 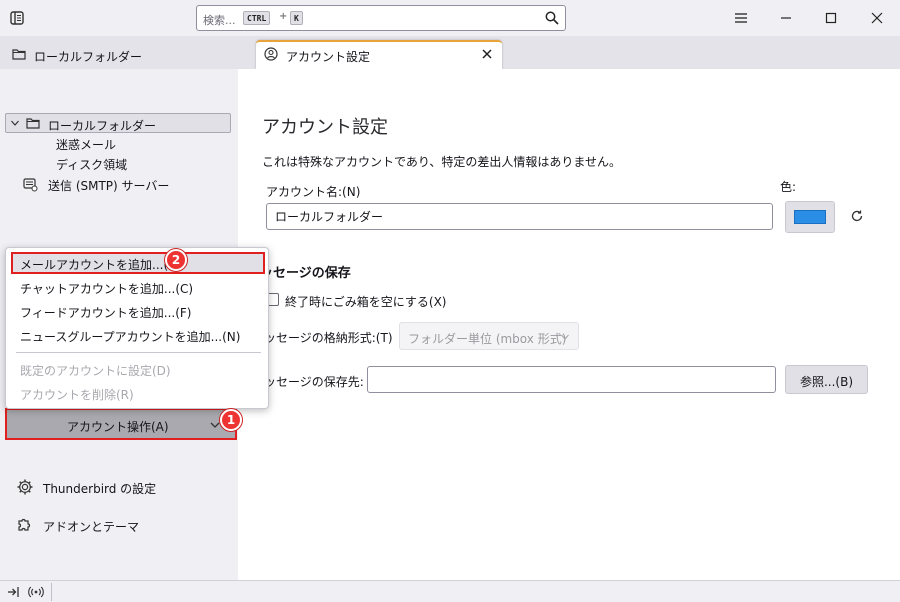 What do you see at coordinates (106, 313) in the screenshot?
I see `menu-item-label: フィードアカウントを追加...(F)` at bounding box center [106, 313].